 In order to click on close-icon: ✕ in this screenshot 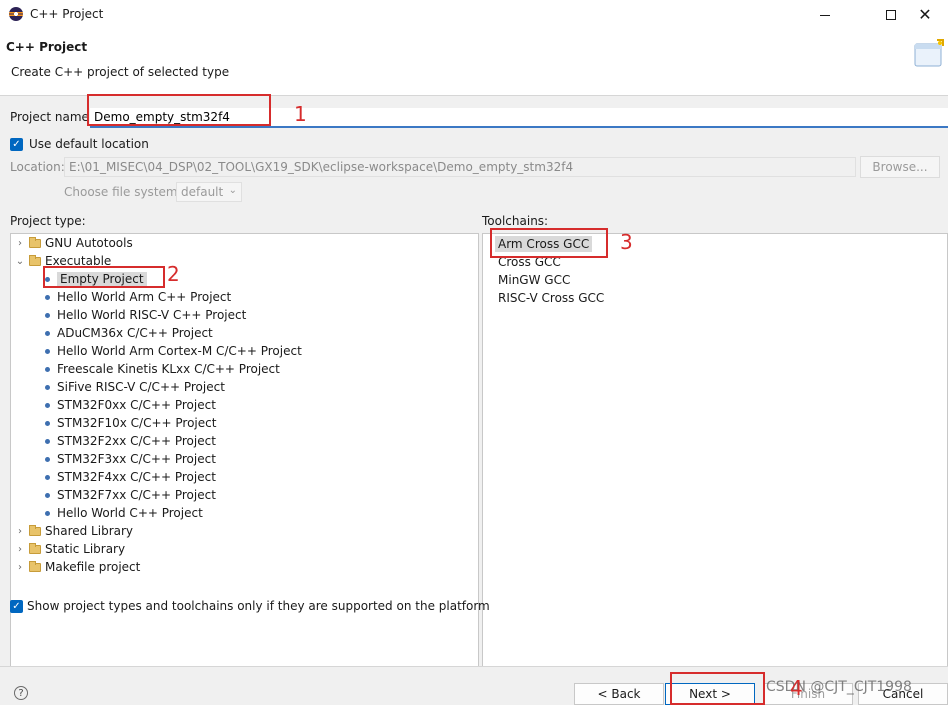, I will do `click(925, 14)`.